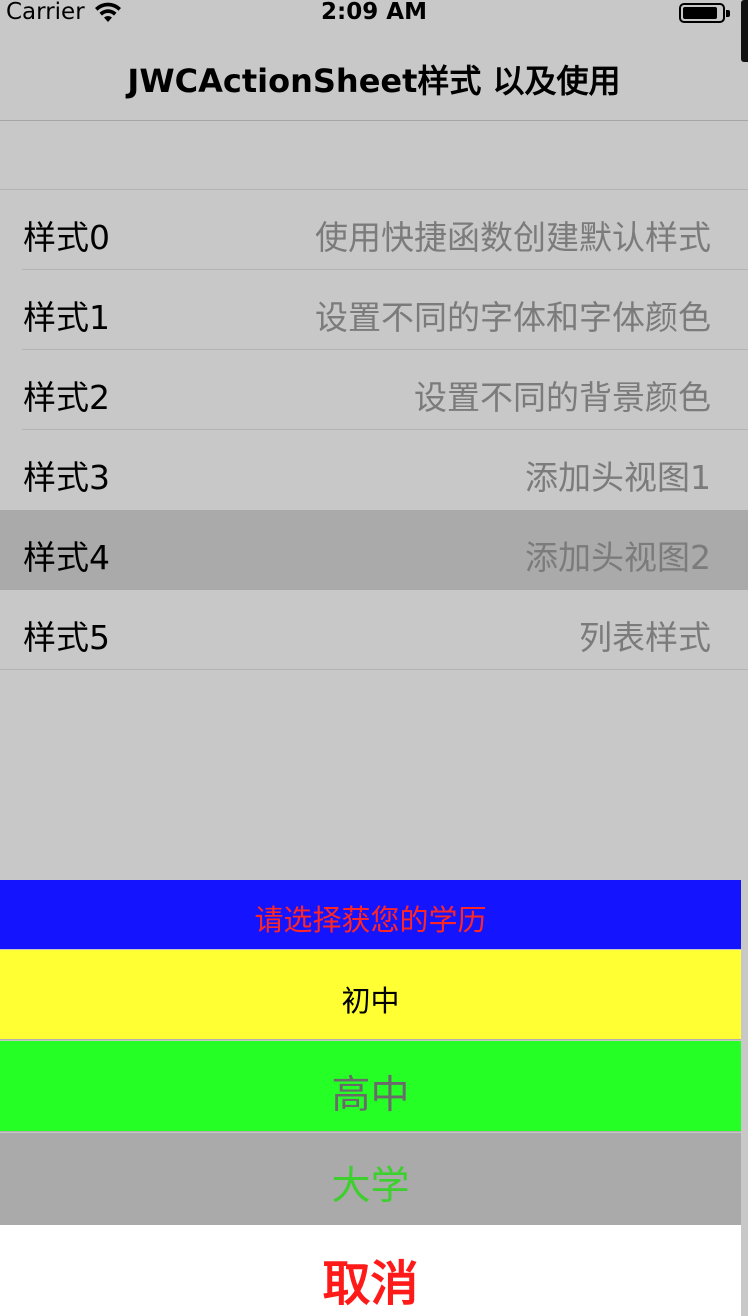 This screenshot has height=1316, width=748. Describe the element at coordinates (513, 317) in the screenshot. I see `row-detail: 设置不同的字体和字体颜色` at that location.